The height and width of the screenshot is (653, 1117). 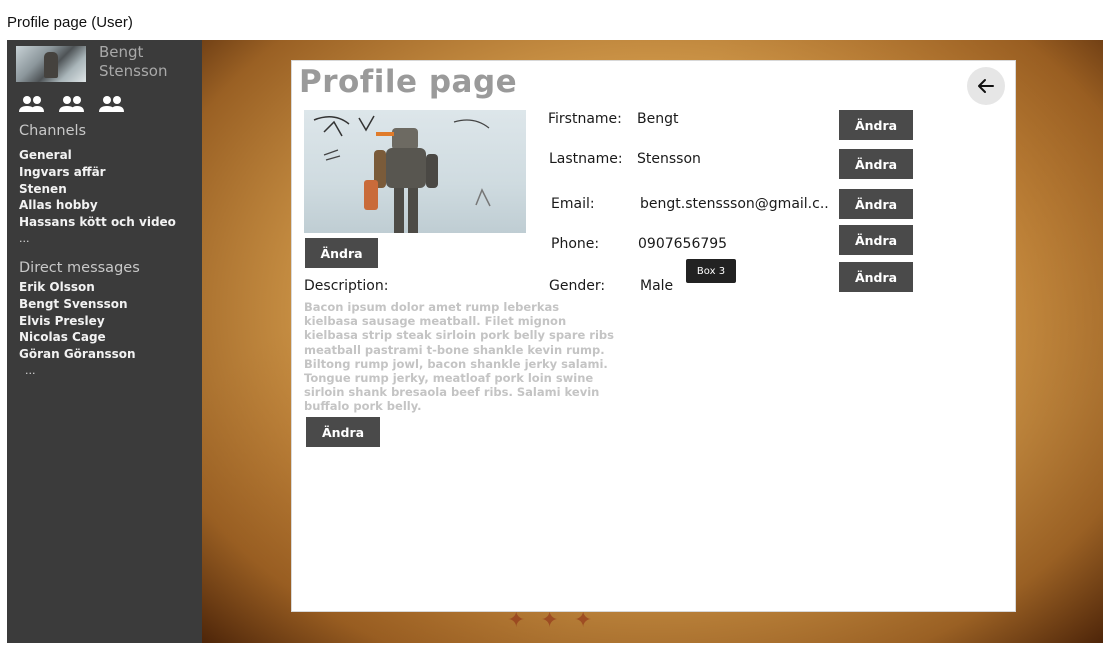 I want to click on phone-label: Phone:, so click(x=575, y=244).